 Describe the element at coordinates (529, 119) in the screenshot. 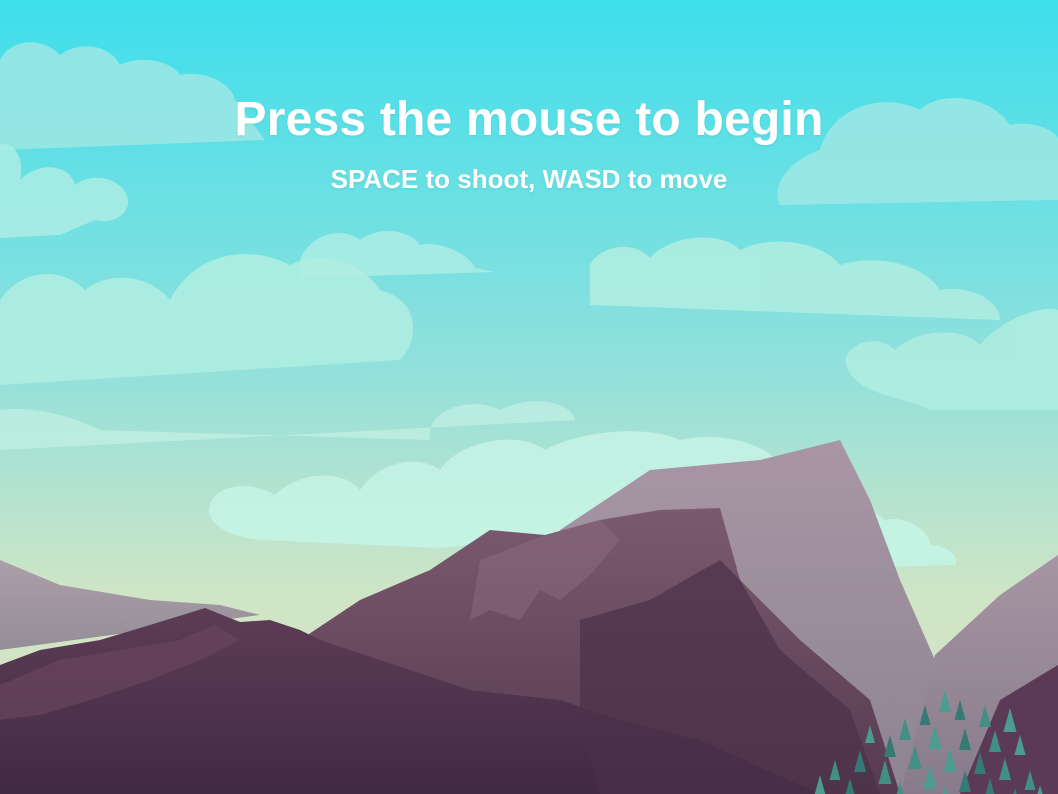

I see `start-prompt-title: Press the mouse to begin` at that location.